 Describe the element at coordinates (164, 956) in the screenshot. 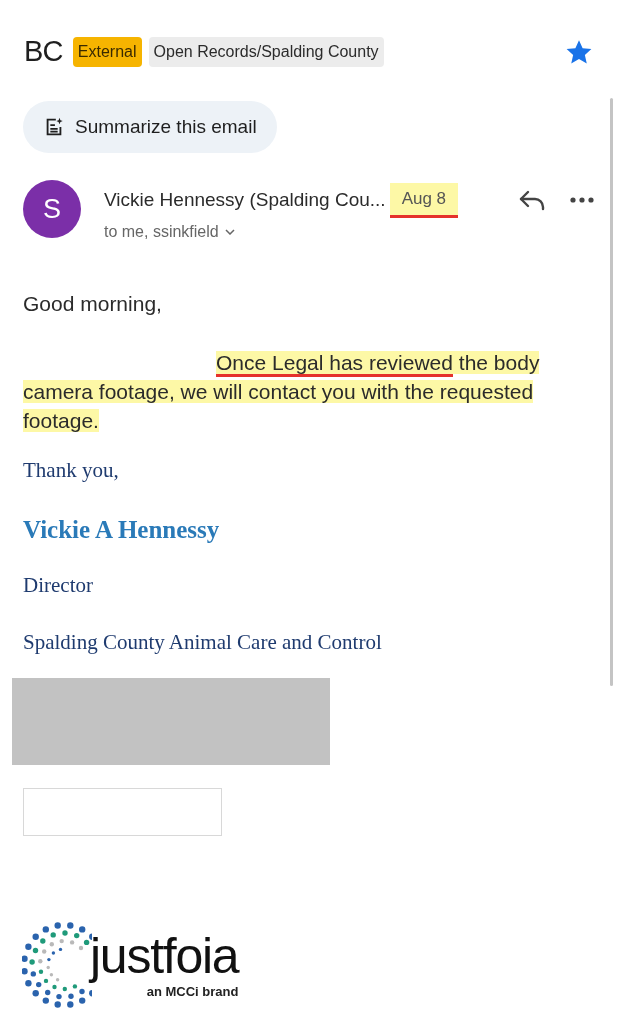

I see `logo-wordmark: justfoia` at that location.